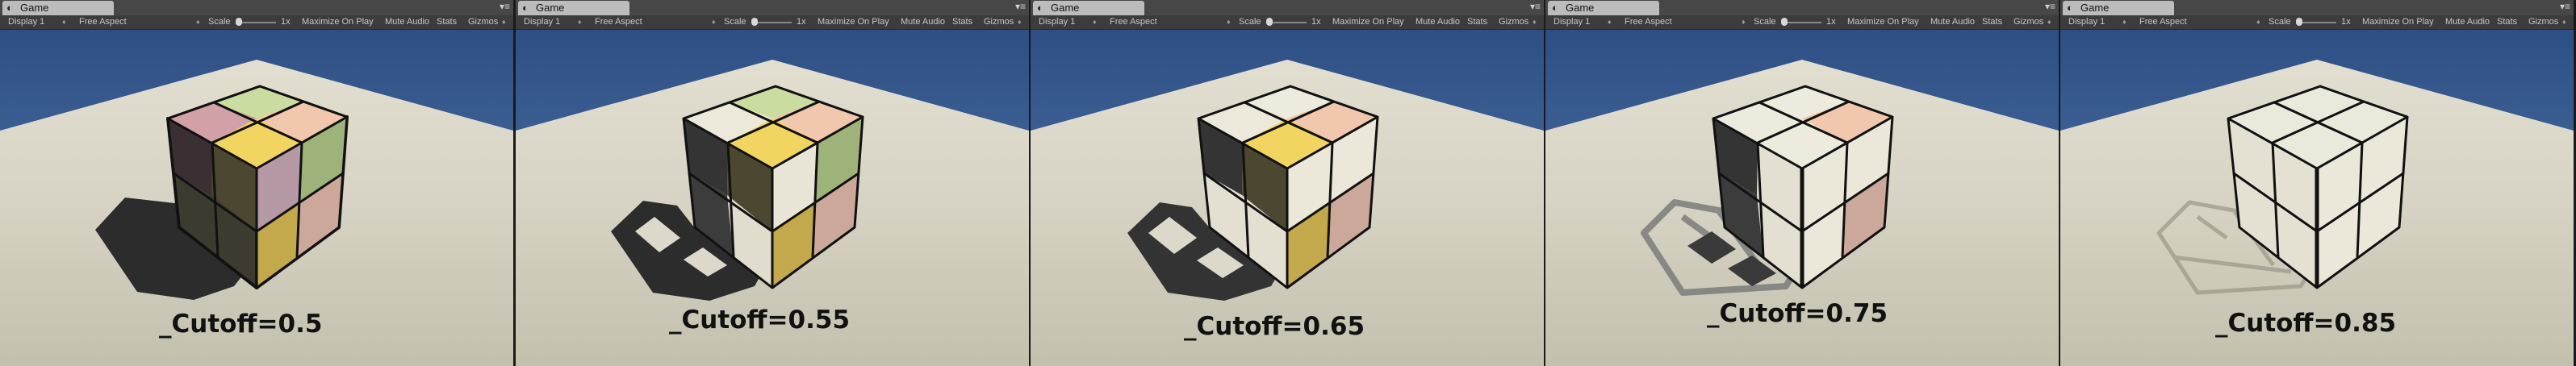 This screenshot has height=366, width=2576. I want to click on cutoff-label: _Cutoff=0.75, so click(1797, 314).